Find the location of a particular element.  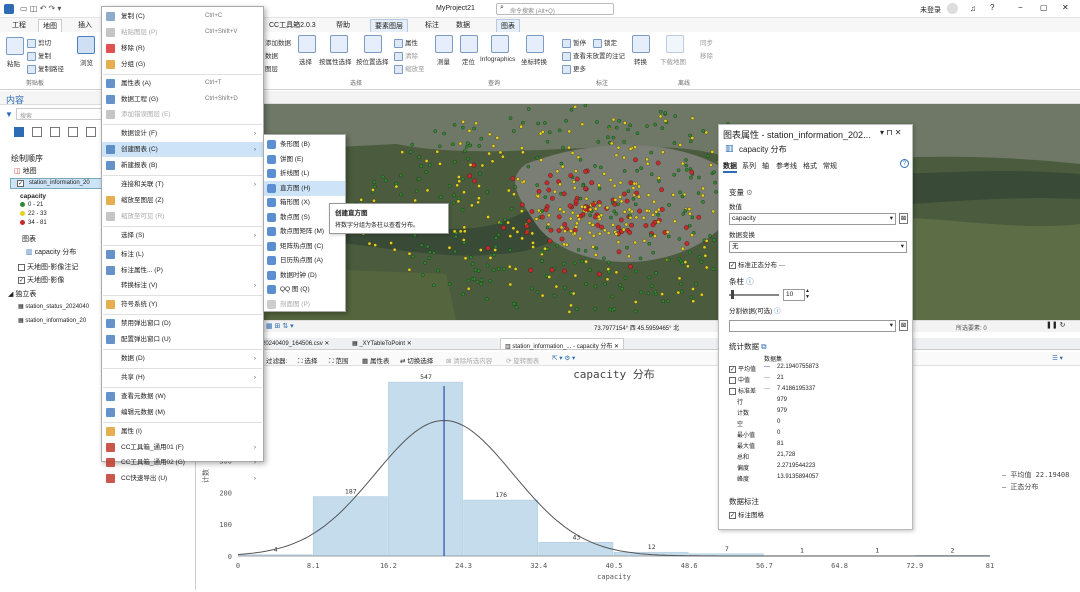

tab-insert: 插入 is located at coordinates (85, 25).